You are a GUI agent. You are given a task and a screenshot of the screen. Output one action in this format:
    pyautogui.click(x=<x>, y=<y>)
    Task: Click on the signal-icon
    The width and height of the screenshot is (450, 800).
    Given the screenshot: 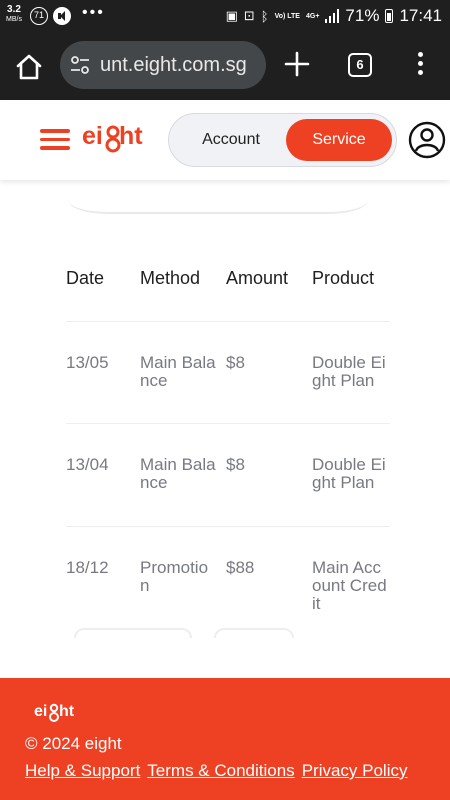 What is the action you would take?
    pyautogui.click(x=332, y=16)
    